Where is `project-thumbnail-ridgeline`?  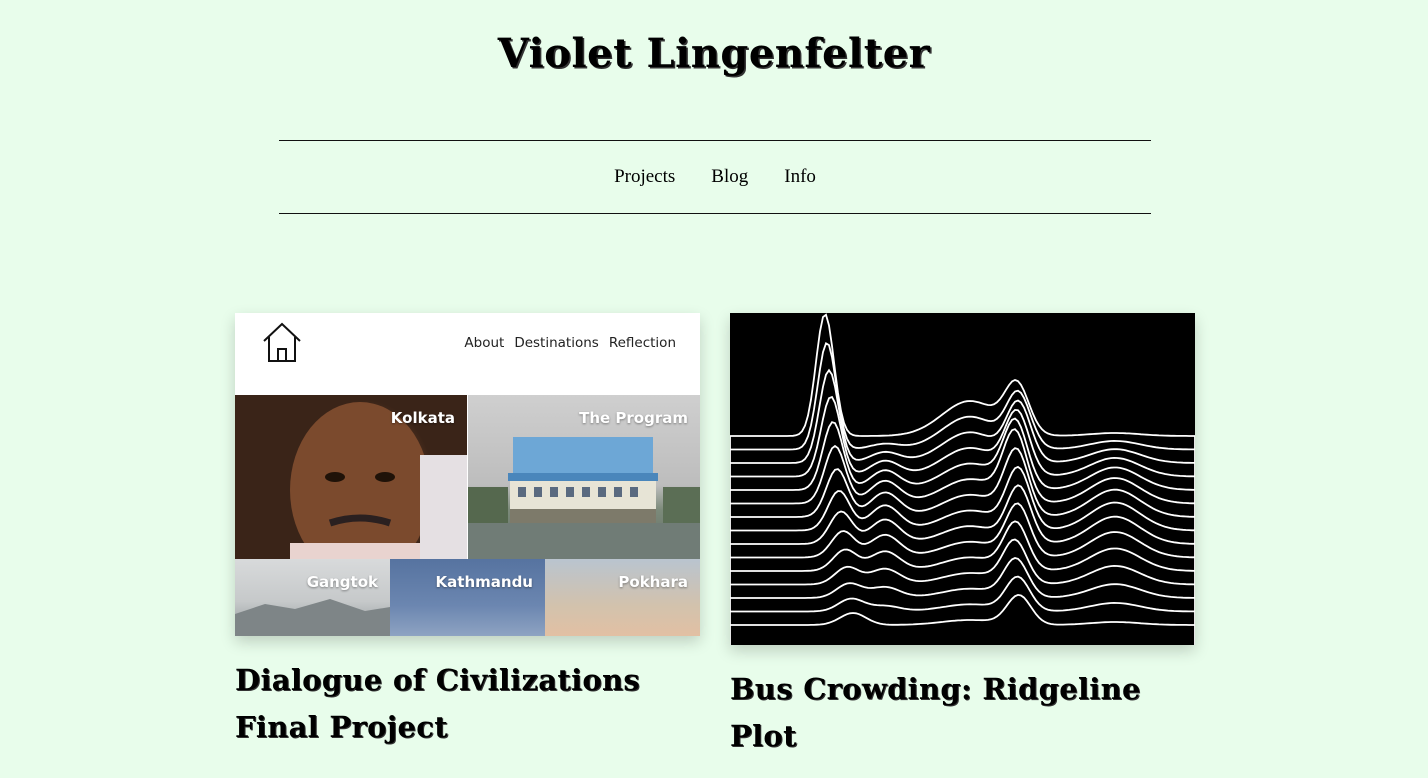 project-thumbnail-ridgeline is located at coordinates (962, 479).